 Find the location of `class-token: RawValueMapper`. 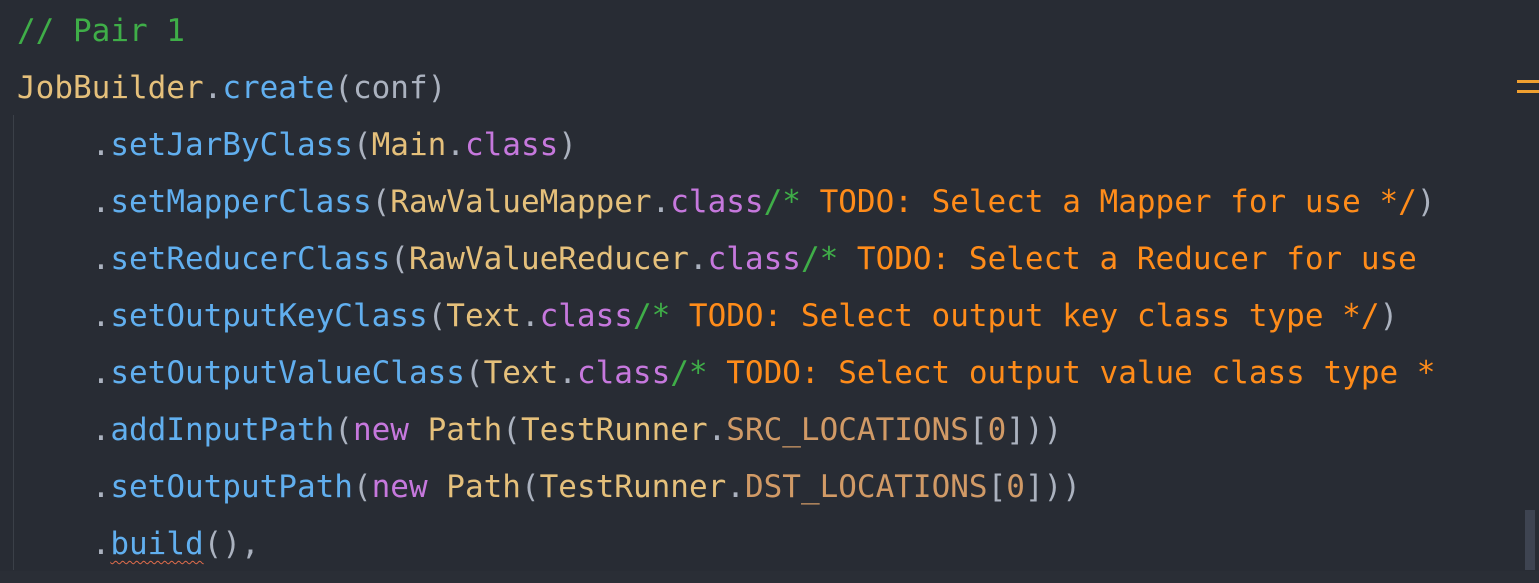

class-token: RawValueMapper is located at coordinates (521, 202).